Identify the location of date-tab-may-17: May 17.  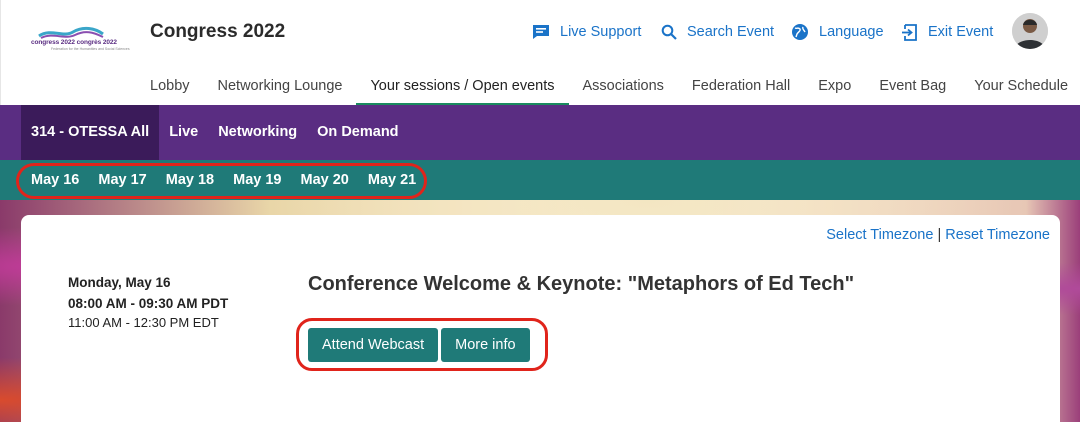
(122, 180).